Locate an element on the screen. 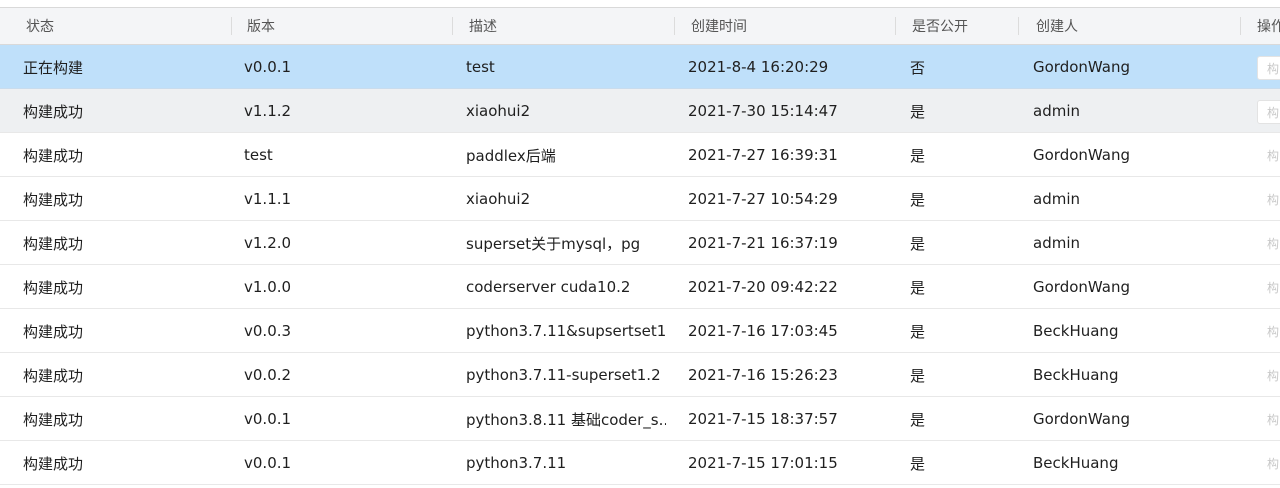  created-time-cell: 2021-7-27 10:54:29 is located at coordinates (763, 199).